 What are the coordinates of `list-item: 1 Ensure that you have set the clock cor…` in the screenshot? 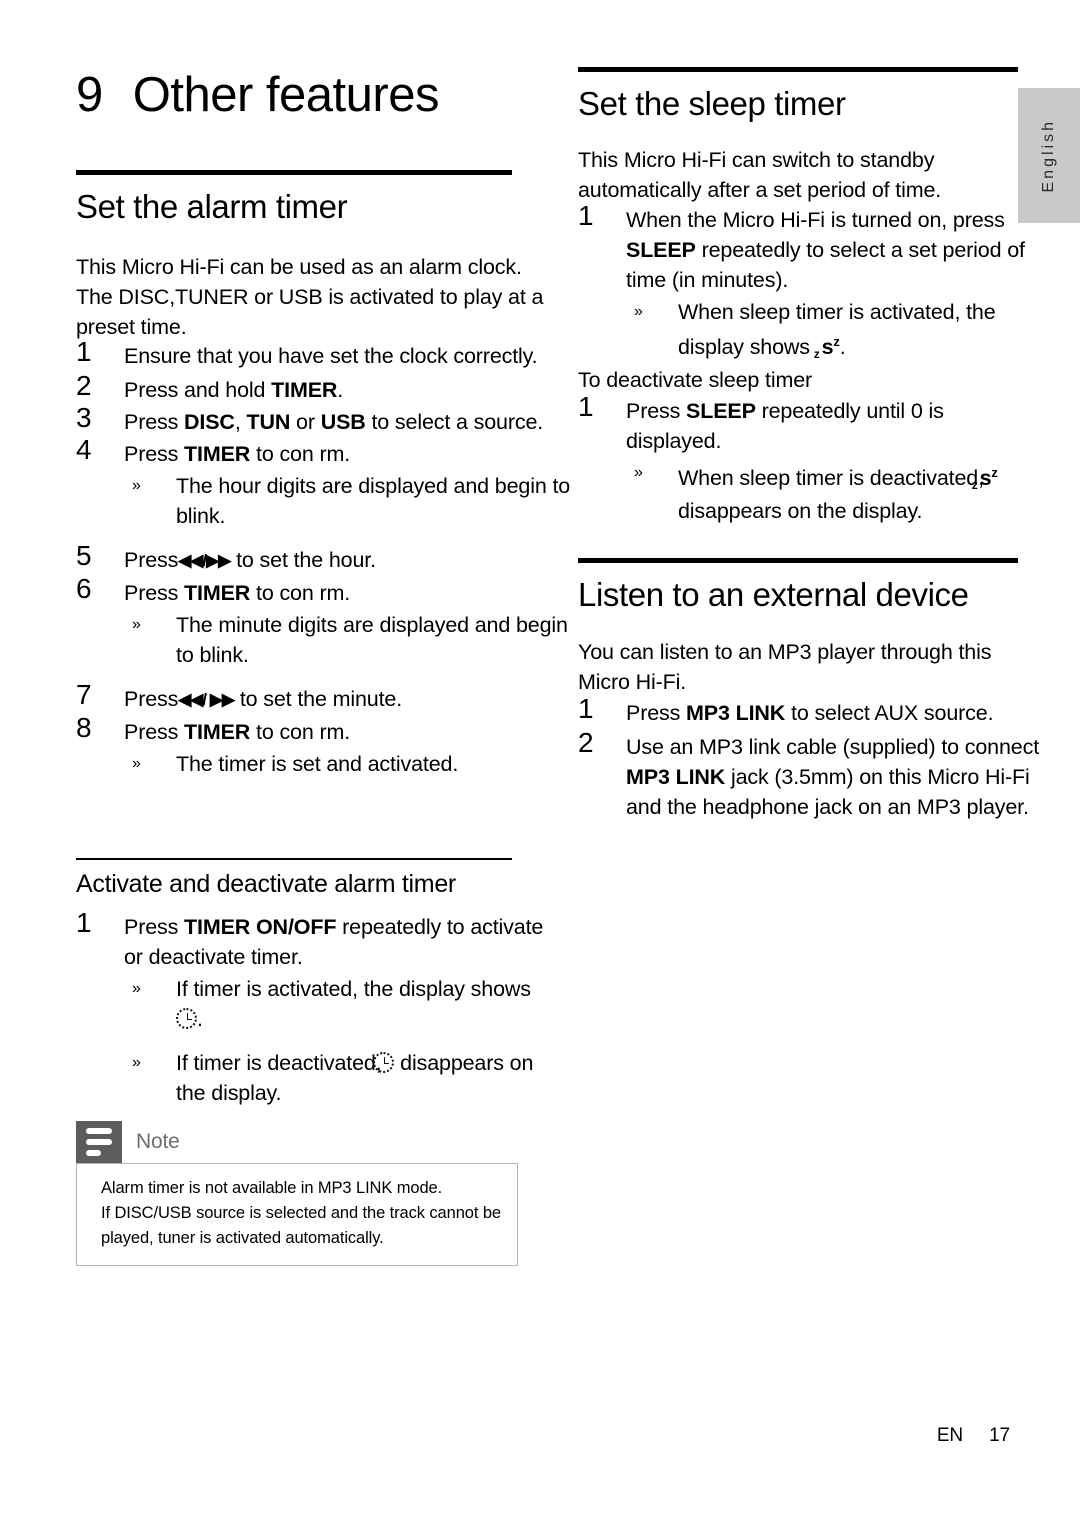 It's located at (326, 354).